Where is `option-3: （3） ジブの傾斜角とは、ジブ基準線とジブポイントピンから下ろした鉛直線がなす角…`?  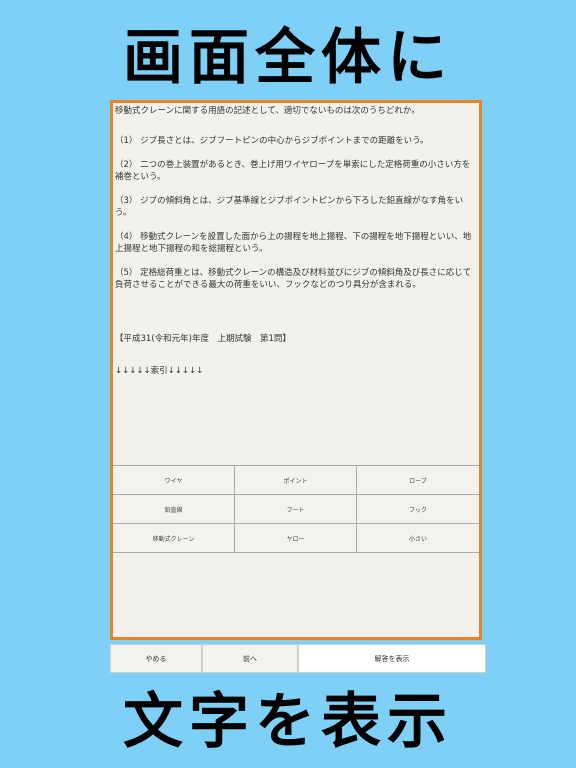
option-3: （3） ジブの傾斜角とは、ジブ基準線とジブポイントピンから下ろした鉛直線がなす角… is located at coordinates (289, 207).